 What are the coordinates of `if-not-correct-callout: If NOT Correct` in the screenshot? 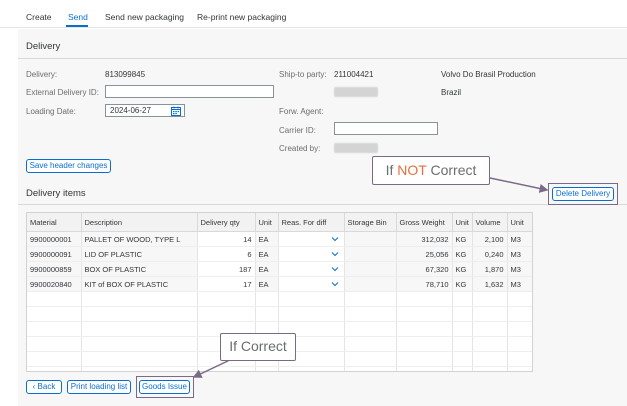 It's located at (431, 170).